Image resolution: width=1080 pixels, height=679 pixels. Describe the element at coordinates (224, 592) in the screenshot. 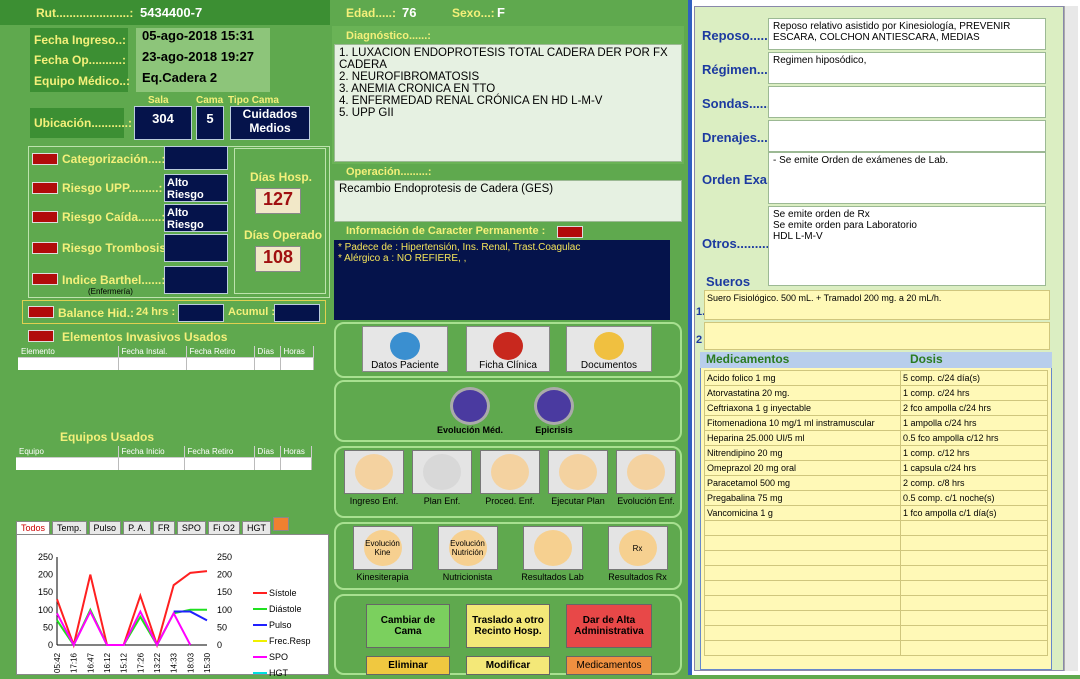

I see `y-tick-label-right: 150` at that location.